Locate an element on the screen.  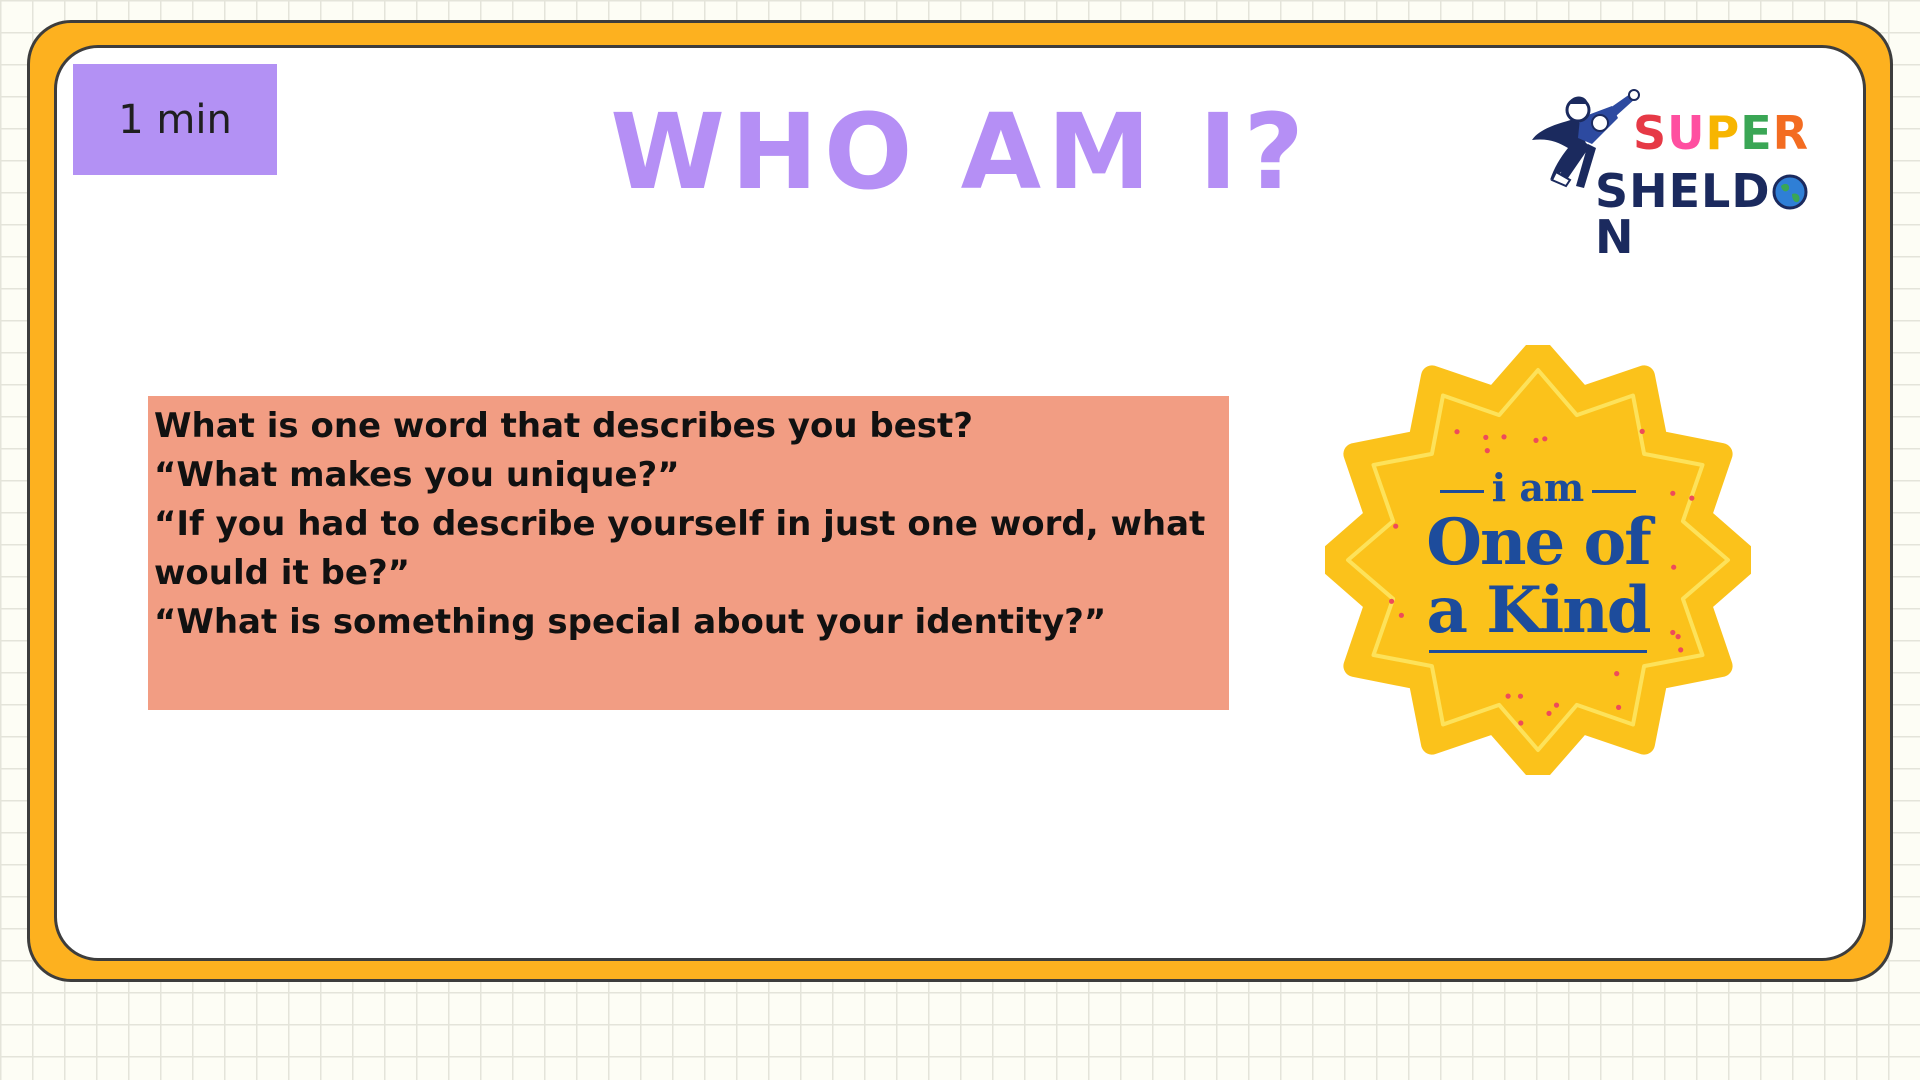
logo-sheldon-text: SHELDN is located at coordinates (1712, 214).